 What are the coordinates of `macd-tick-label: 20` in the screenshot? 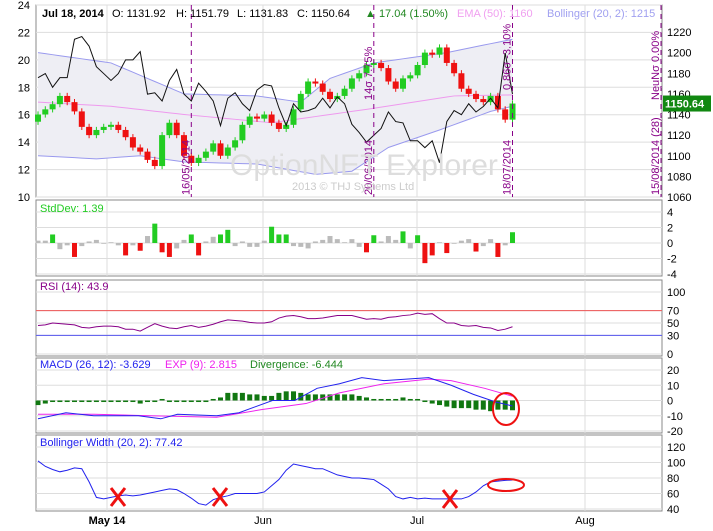 It's located at (673, 371).